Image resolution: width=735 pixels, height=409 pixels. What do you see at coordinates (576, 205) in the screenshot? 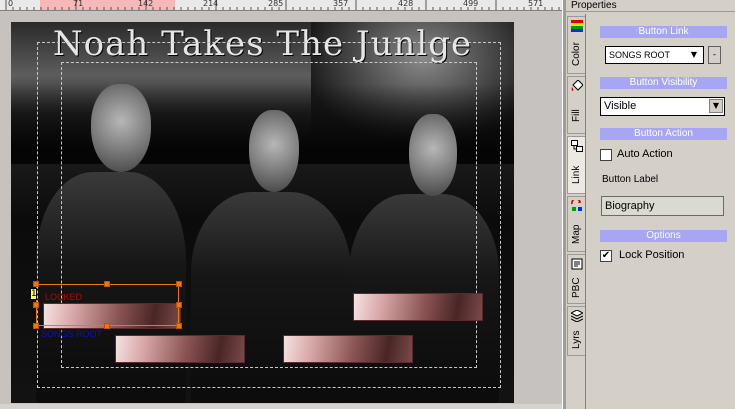
I see `map-icon` at bounding box center [576, 205].